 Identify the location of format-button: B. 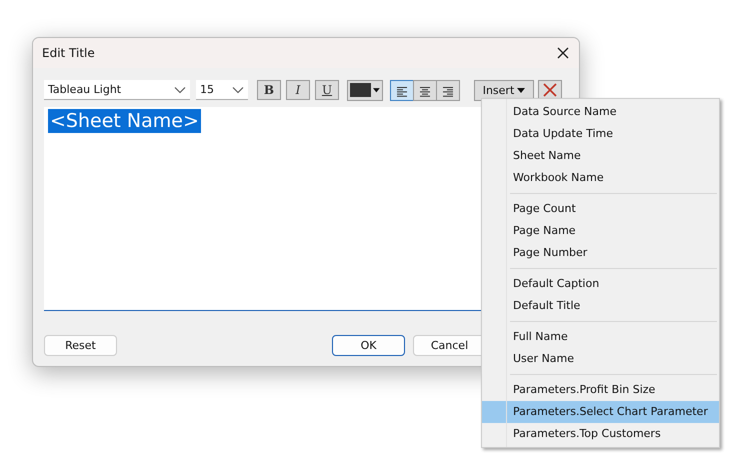
(269, 90).